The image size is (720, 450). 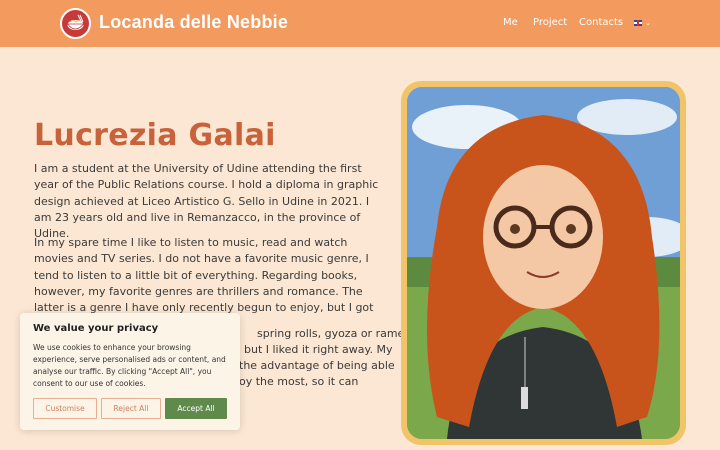 I want to click on reject-all-button: Reject All, so click(x=131, y=408).